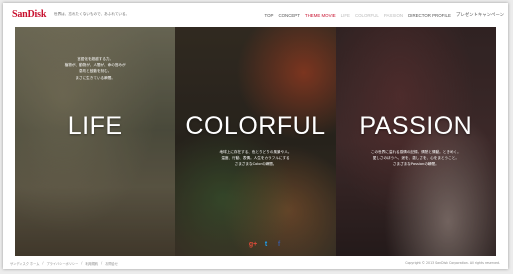 Image resolution: width=513 pixels, height=274 pixels. What do you see at coordinates (253, 244) in the screenshot?
I see `google-plus-icon: g+` at bounding box center [253, 244].